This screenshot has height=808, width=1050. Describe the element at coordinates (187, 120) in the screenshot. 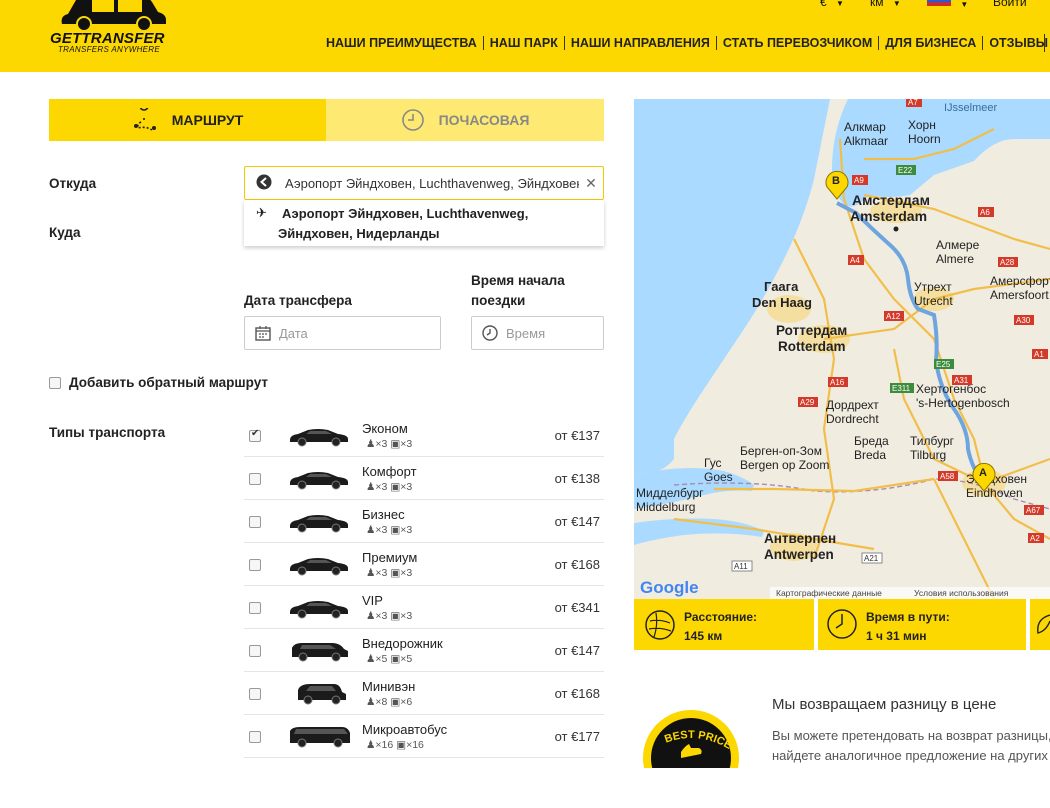

I see `tab-route: МАРШРУТ` at that location.